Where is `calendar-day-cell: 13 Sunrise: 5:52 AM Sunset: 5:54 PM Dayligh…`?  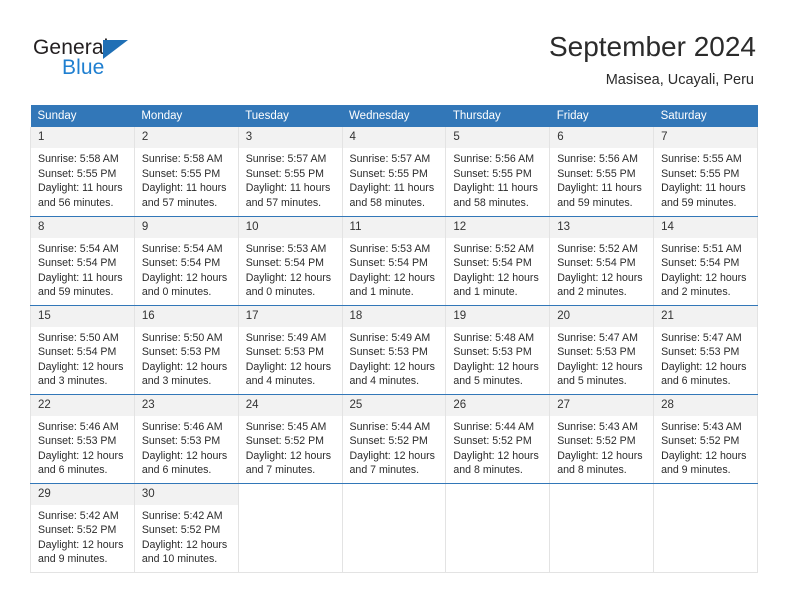
calendar-day-cell: 13 Sunrise: 5:52 AM Sunset: 5:54 PM Dayligh… is located at coordinates (602, 261).